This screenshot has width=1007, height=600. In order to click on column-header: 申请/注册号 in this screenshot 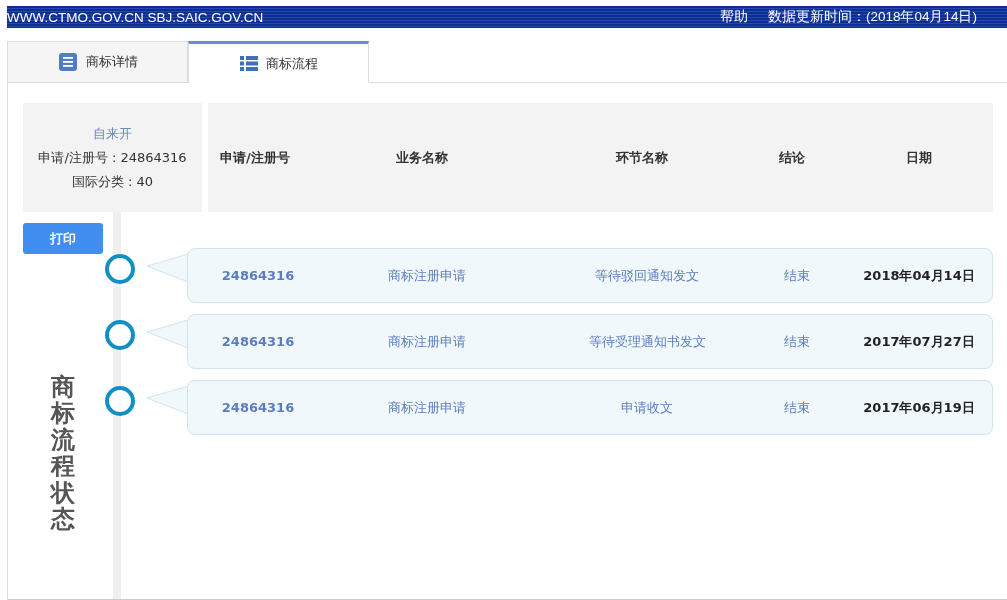, I will do `click(255, 157)`.